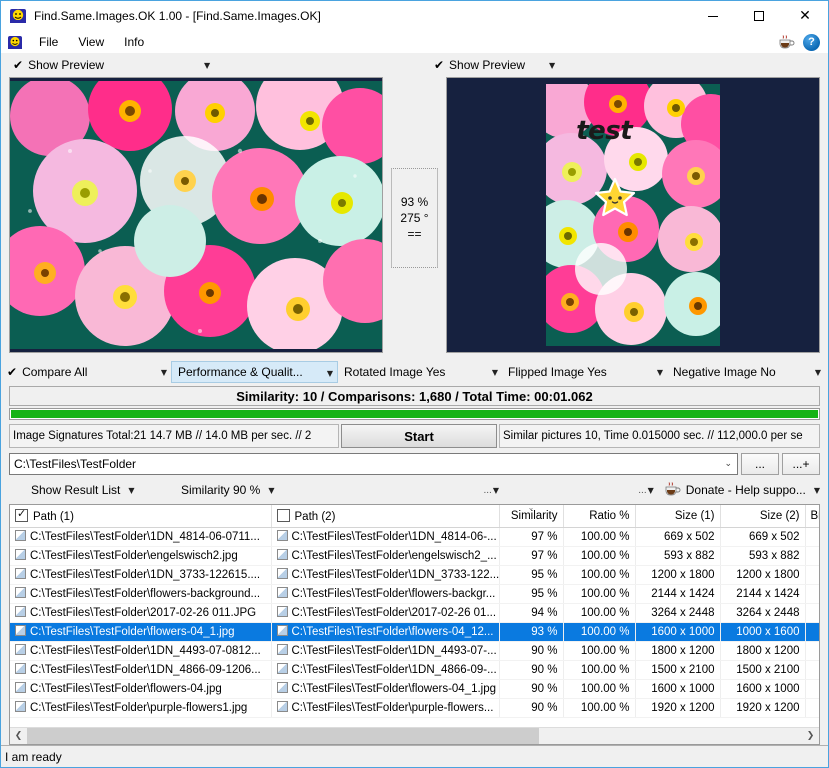  I want to click on option-negative-image-label: Negative Image No, so click(724, 372).